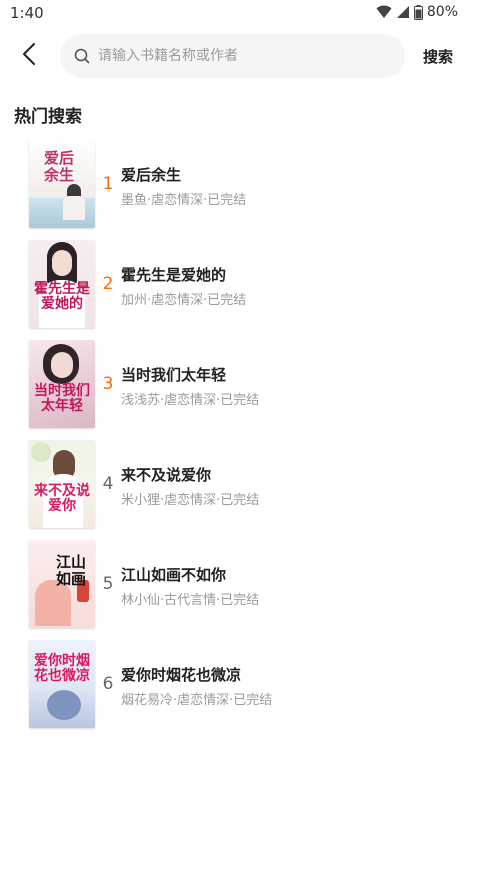 The height and width of the screenshot is (871, 490). What do you see at coordinates (166, 475) in the screenshot?
I see `book-title: 来不及说爱你` at bounding box center [166, 475].